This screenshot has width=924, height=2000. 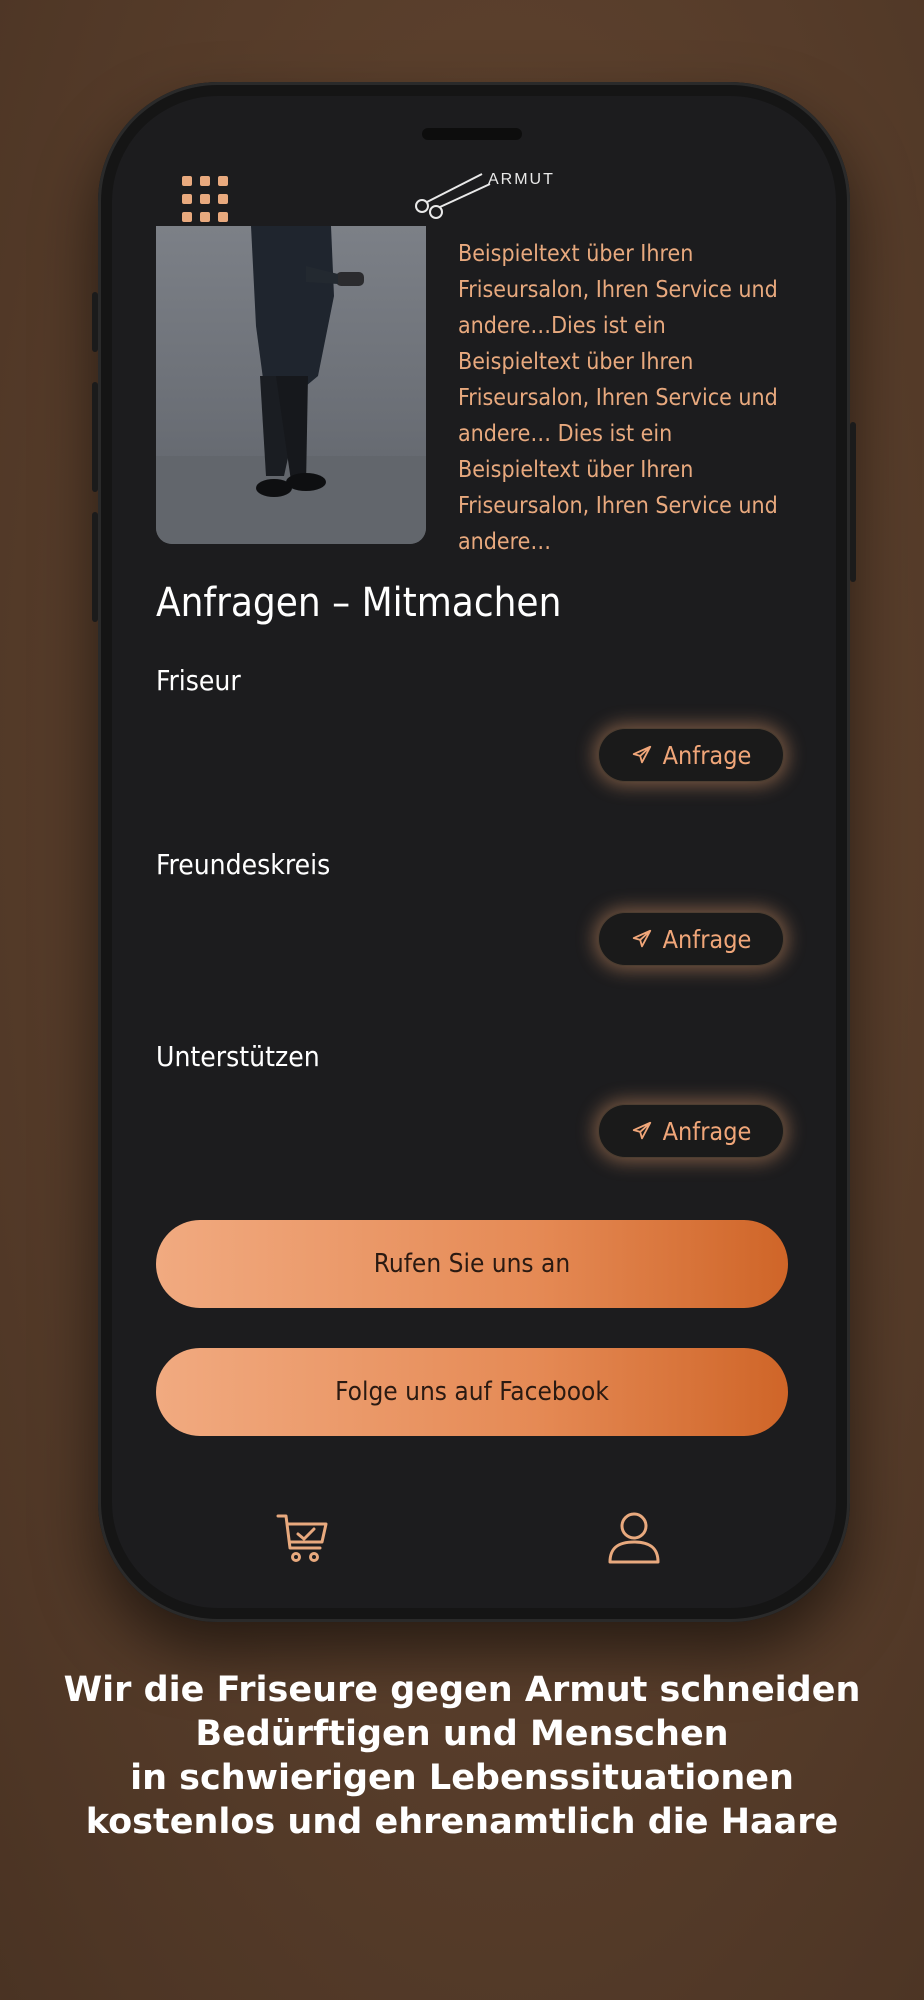 What do you see at coordinates (453, 196) in the screenshot?
I see `scissors-icon` at bounding box center [453, 196].